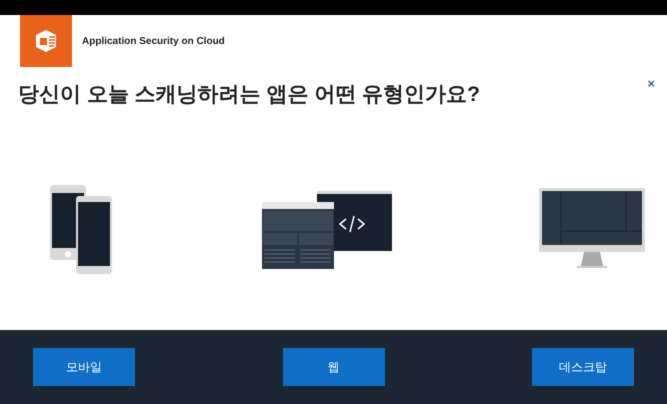  I want to click on close-button: ×, so click(651, 84).